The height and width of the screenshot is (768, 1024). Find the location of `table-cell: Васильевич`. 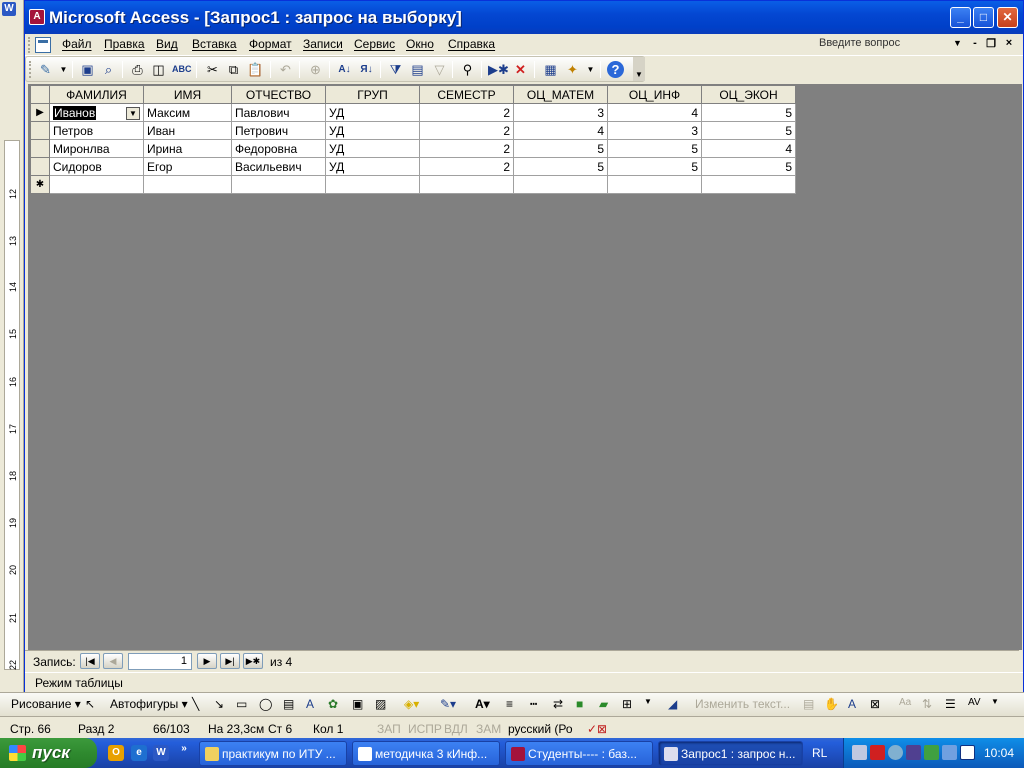

table-cell: Васильевич is located at coordinates (278, 166).